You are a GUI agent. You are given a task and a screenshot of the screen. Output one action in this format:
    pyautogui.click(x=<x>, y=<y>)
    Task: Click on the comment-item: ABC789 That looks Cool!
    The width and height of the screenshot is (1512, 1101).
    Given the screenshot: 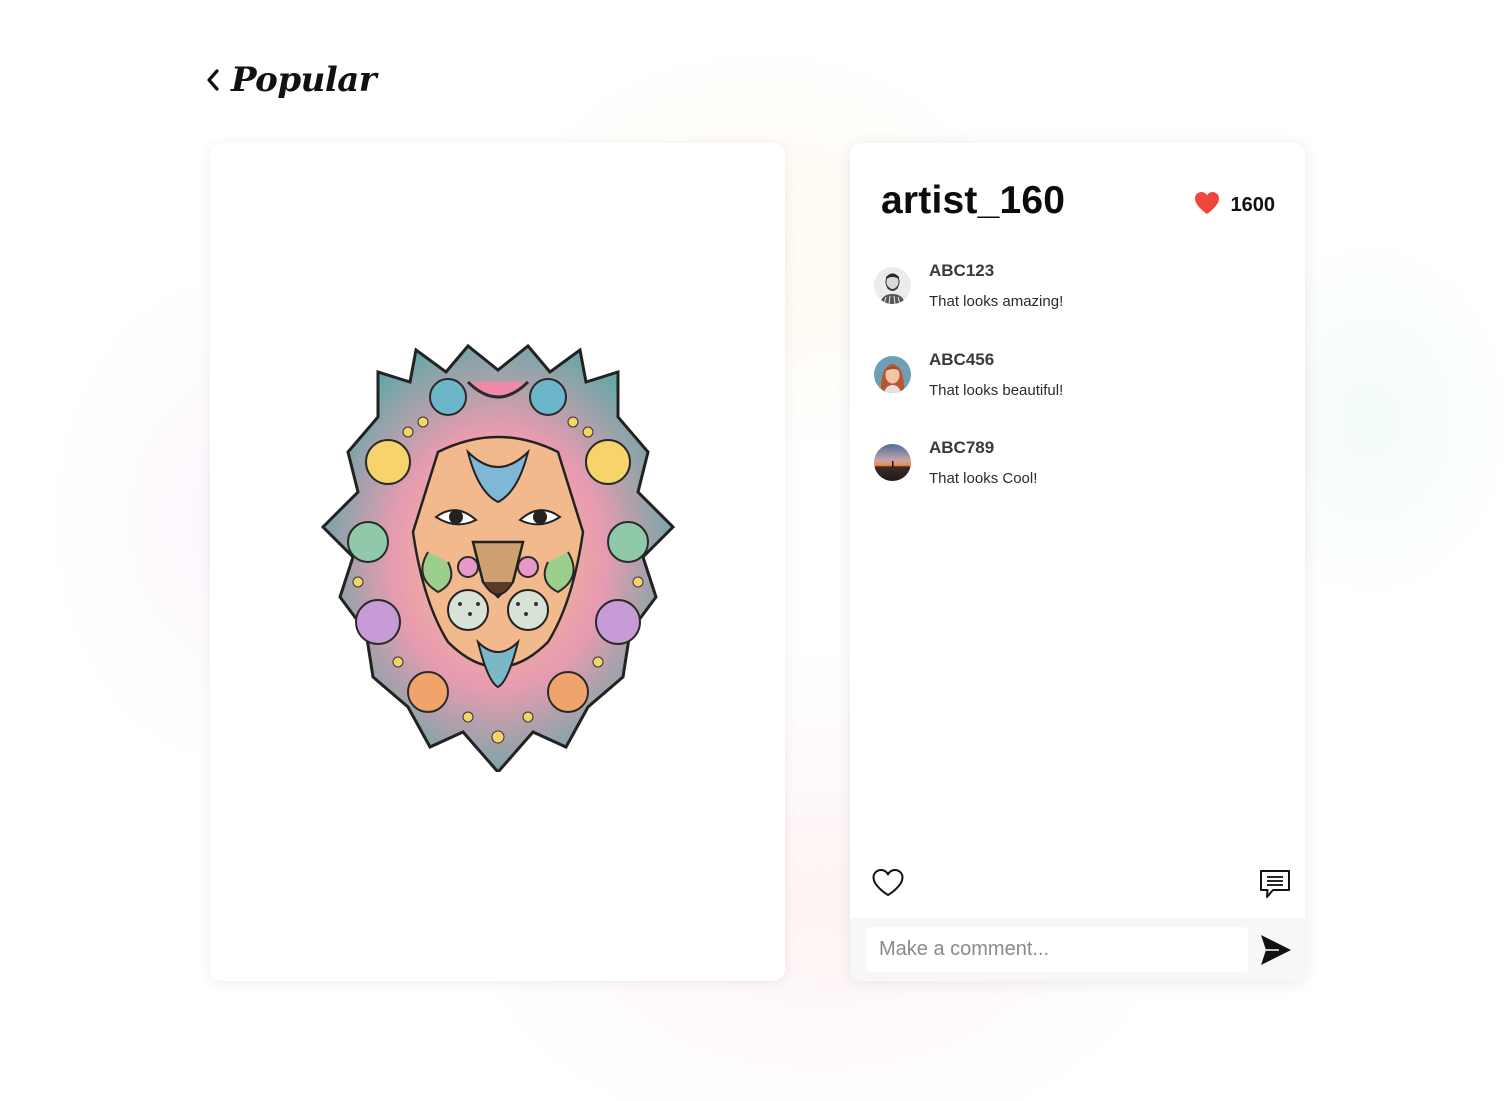 What is the action you would take?
    pyautogui.click(x=1074, y=482)
    